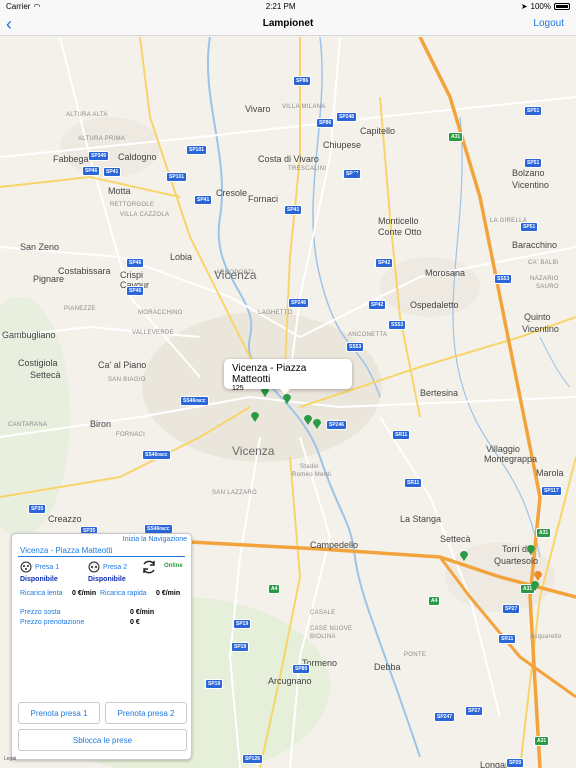  What do you see at coordinates (515, 763) in the screenshot?
I see `road-shield: SP20` at bounding box center [515, 763].